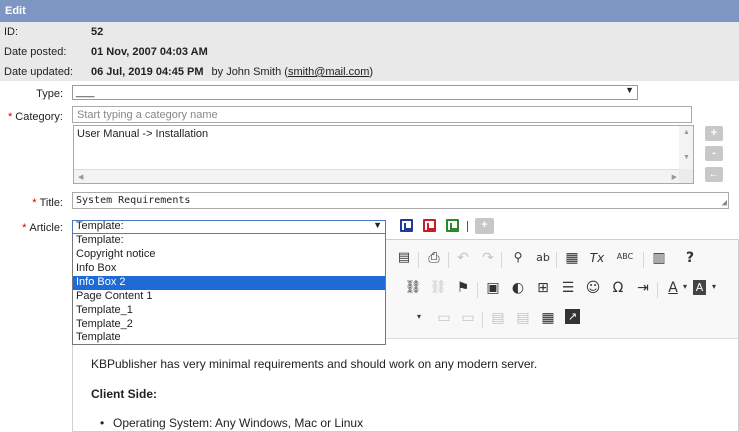 Image resolution: width=739 pixels, height=432 pixels. Describe the element at coordinates (11, 32) in the screenshot. I see `id-label: ID:` at that location.